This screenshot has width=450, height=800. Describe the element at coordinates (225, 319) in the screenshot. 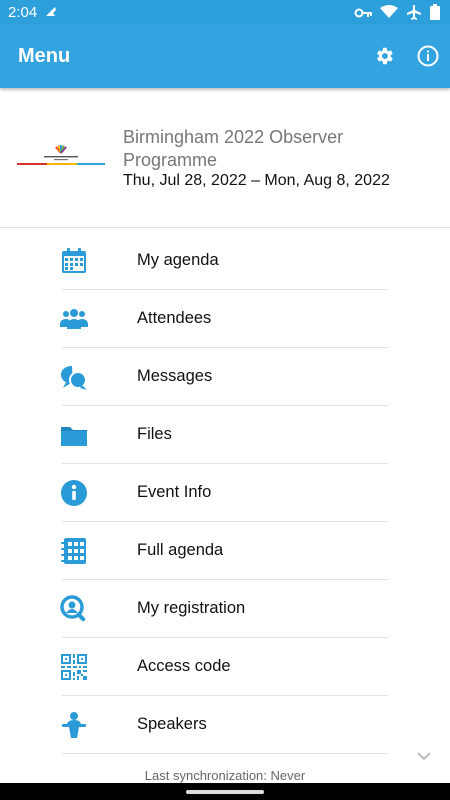

I see `menu-item-attendees: Attendees` at that location.